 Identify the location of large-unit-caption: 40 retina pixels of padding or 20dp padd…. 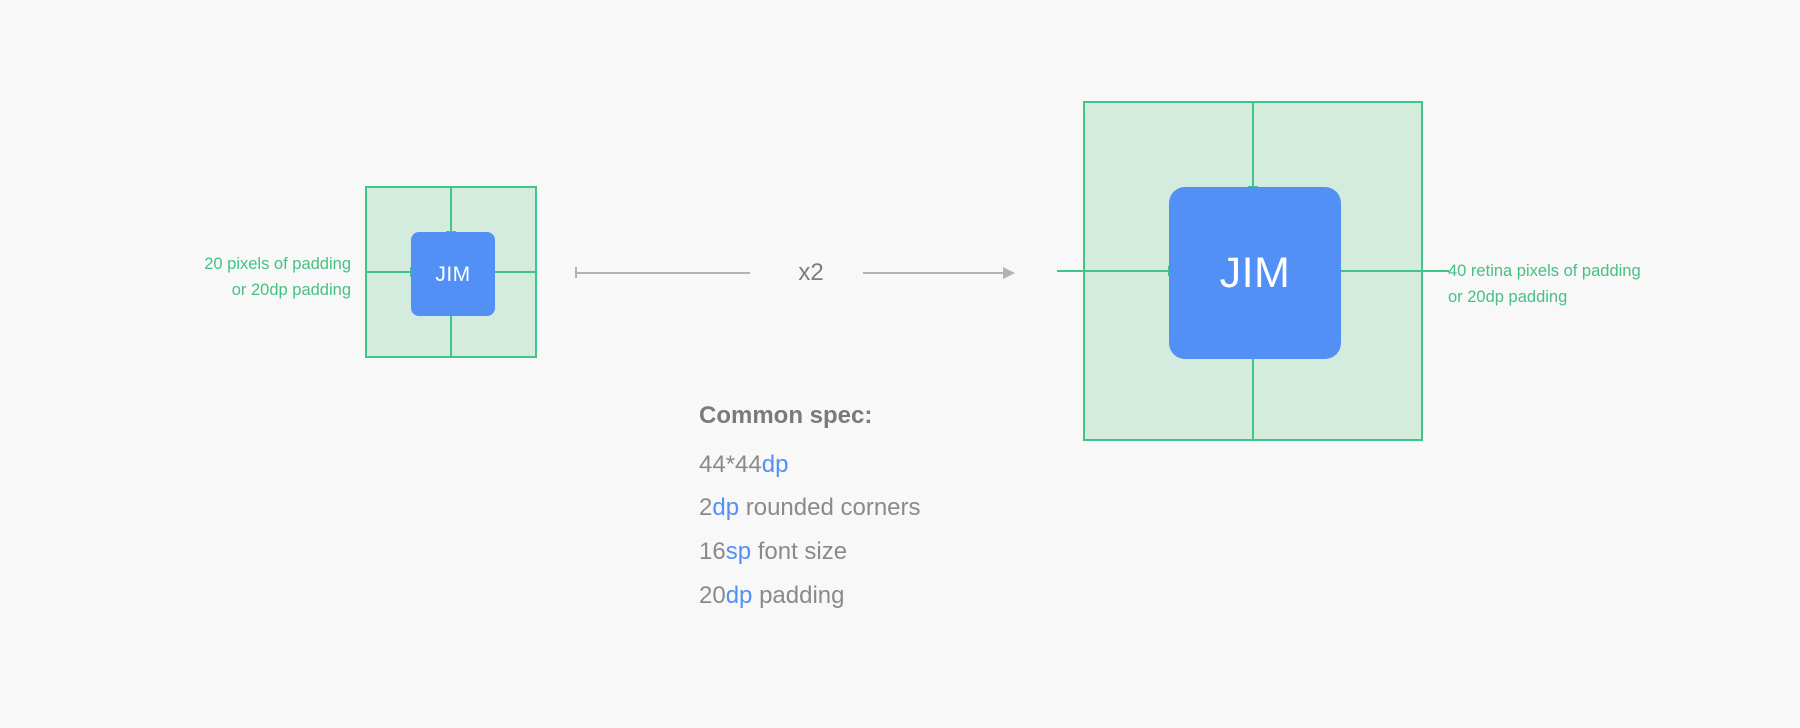
(1544, 284).